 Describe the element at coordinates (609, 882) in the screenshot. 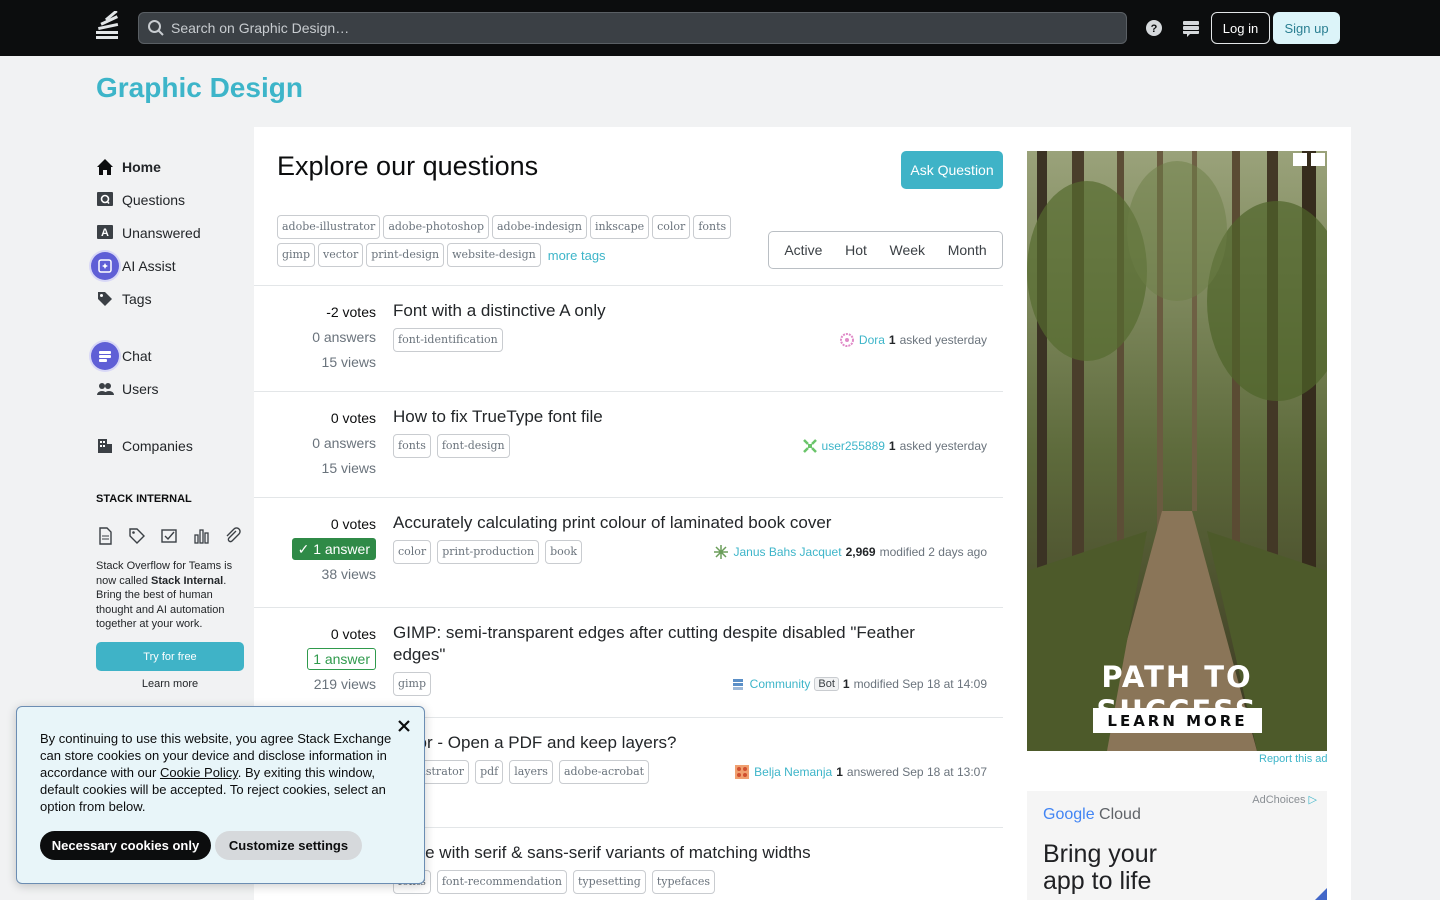

I see `tag-link: typesetting` at that location.